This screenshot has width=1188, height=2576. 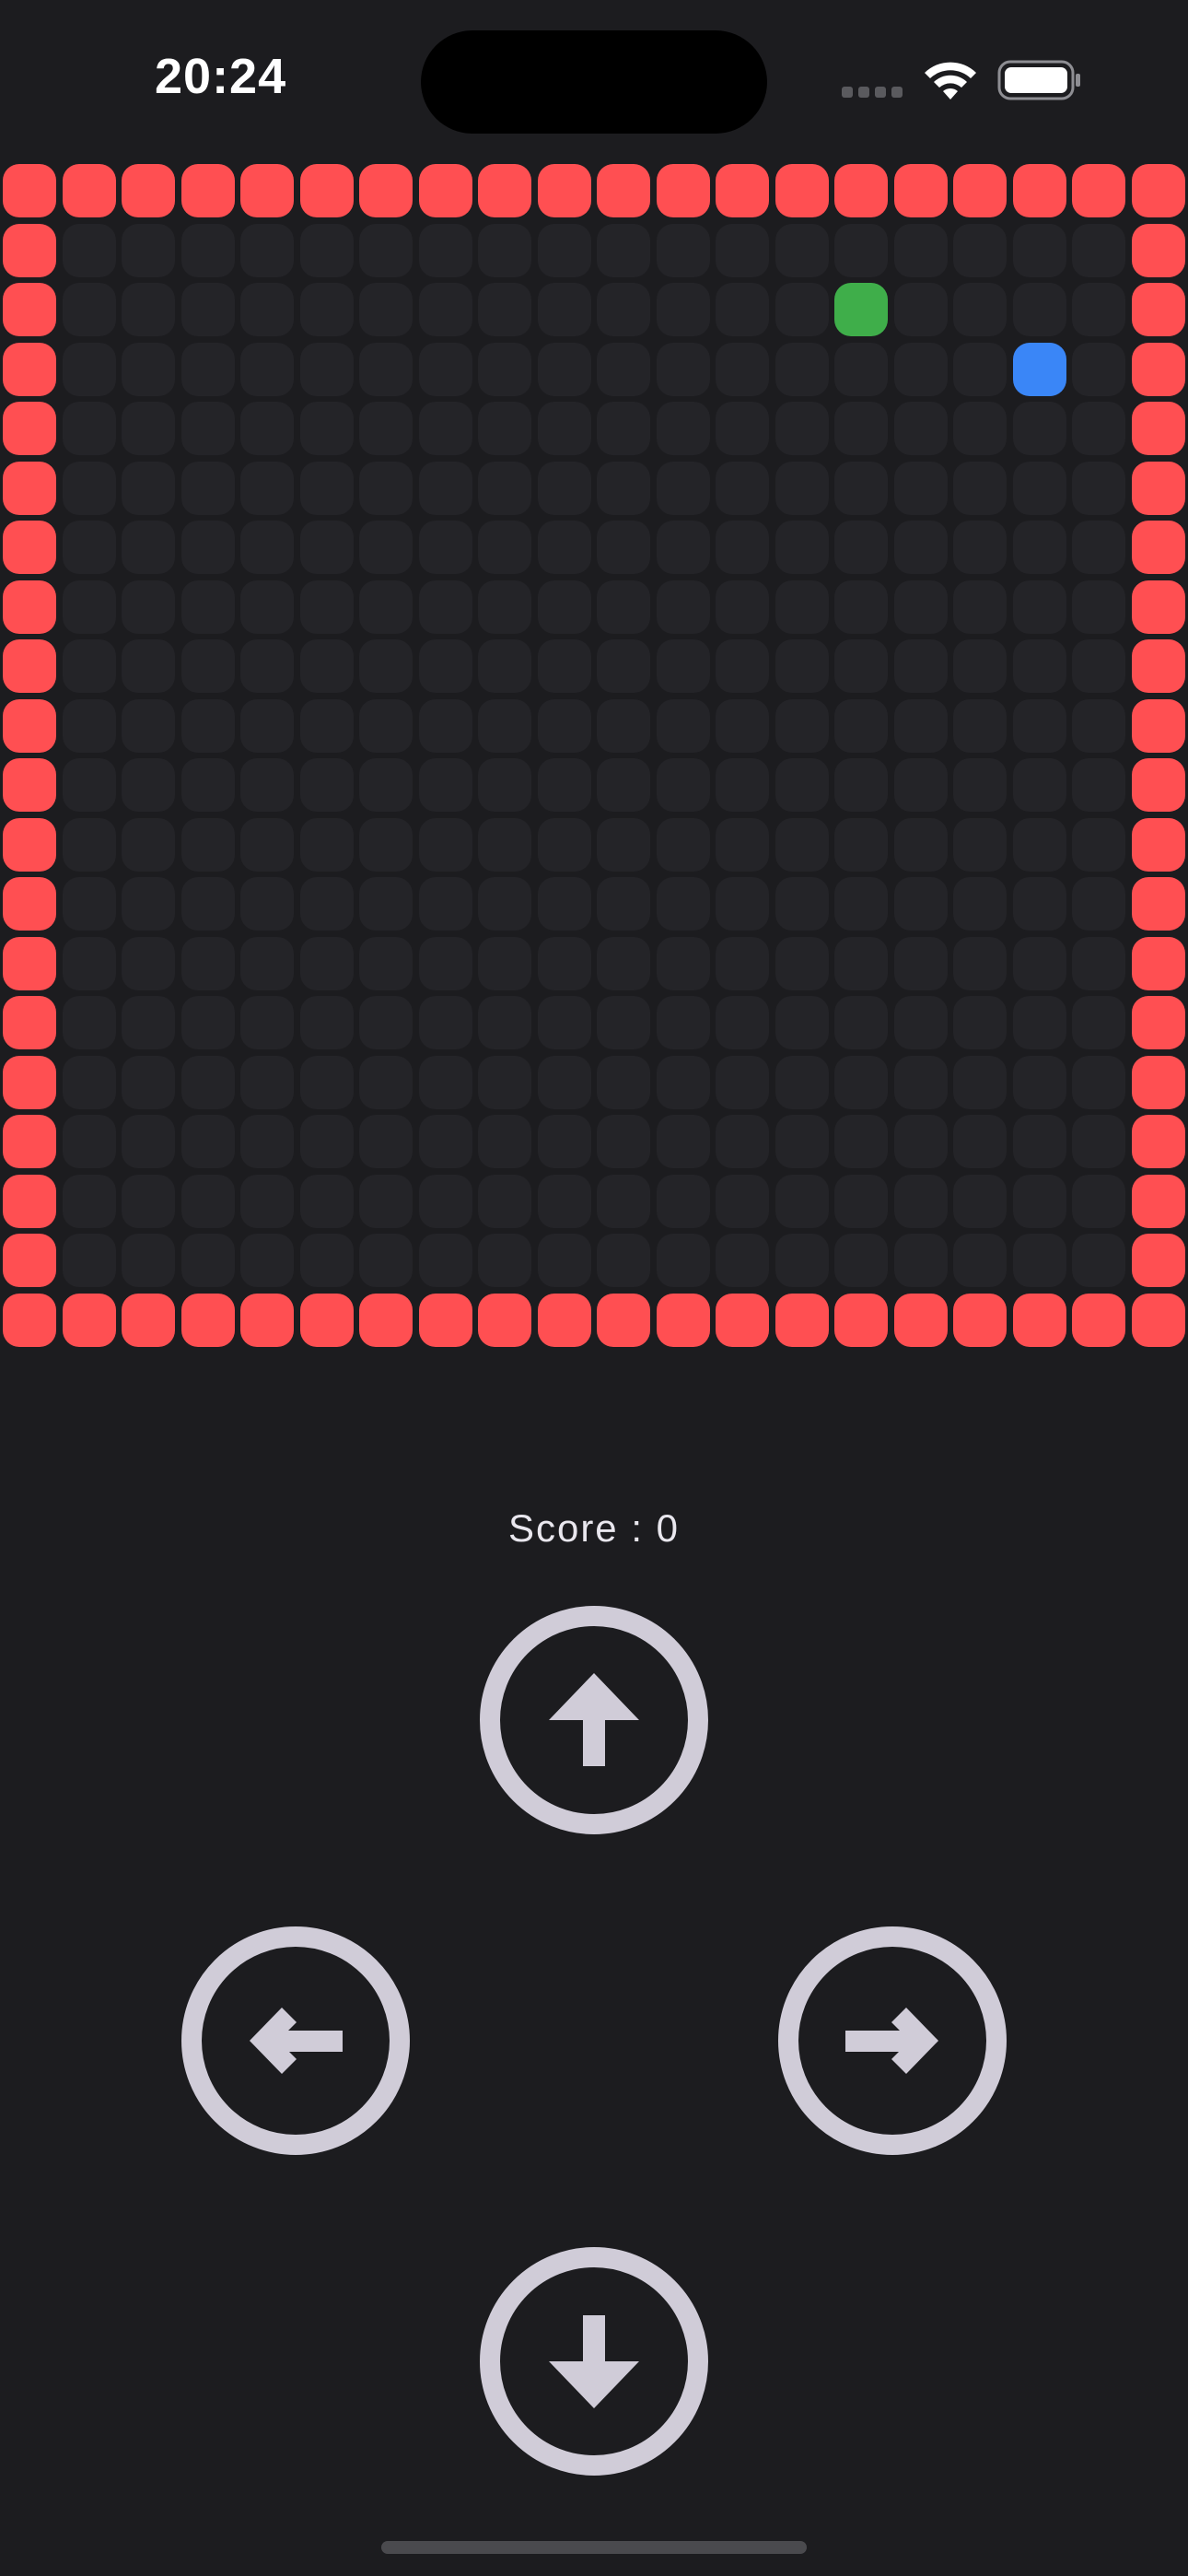 I want to click on arrow-down-icon, so click(x=594, y=2361).